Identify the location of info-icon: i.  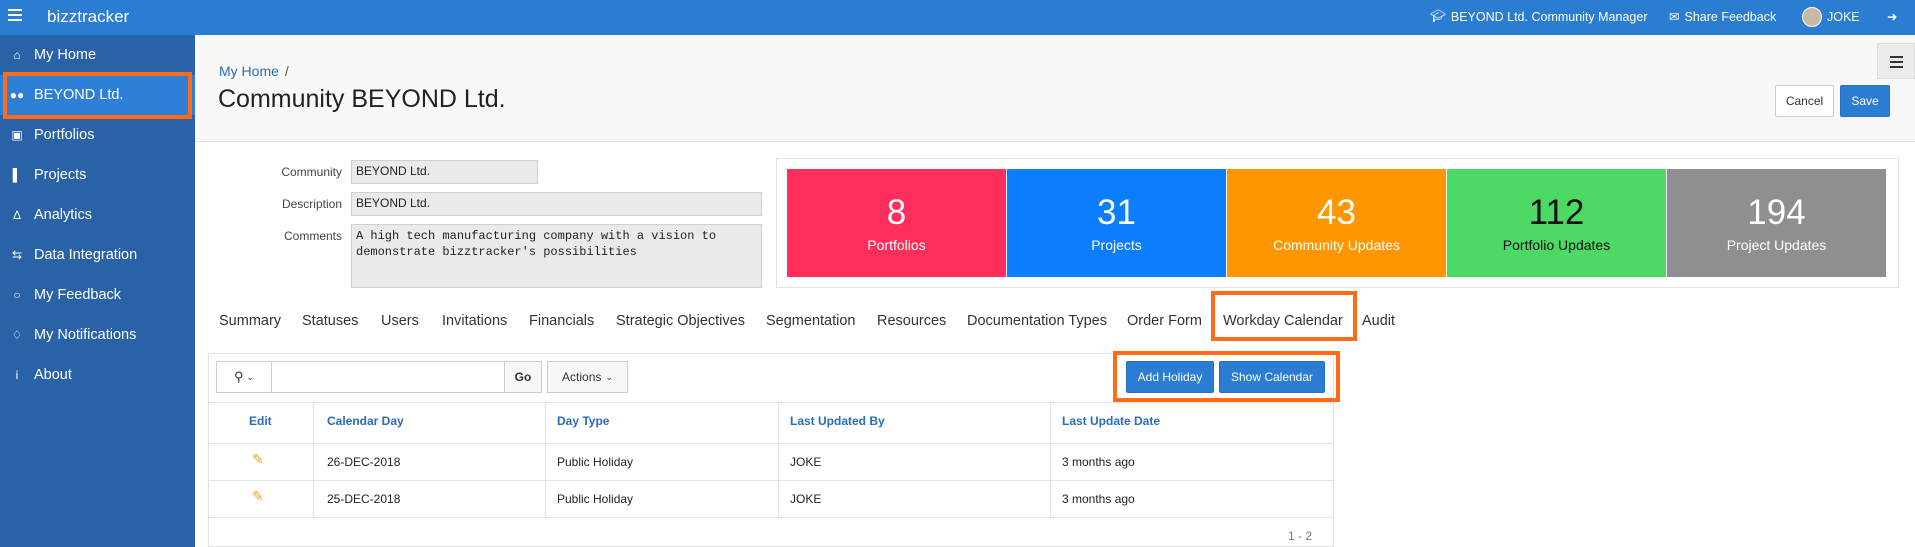
(17, 375).